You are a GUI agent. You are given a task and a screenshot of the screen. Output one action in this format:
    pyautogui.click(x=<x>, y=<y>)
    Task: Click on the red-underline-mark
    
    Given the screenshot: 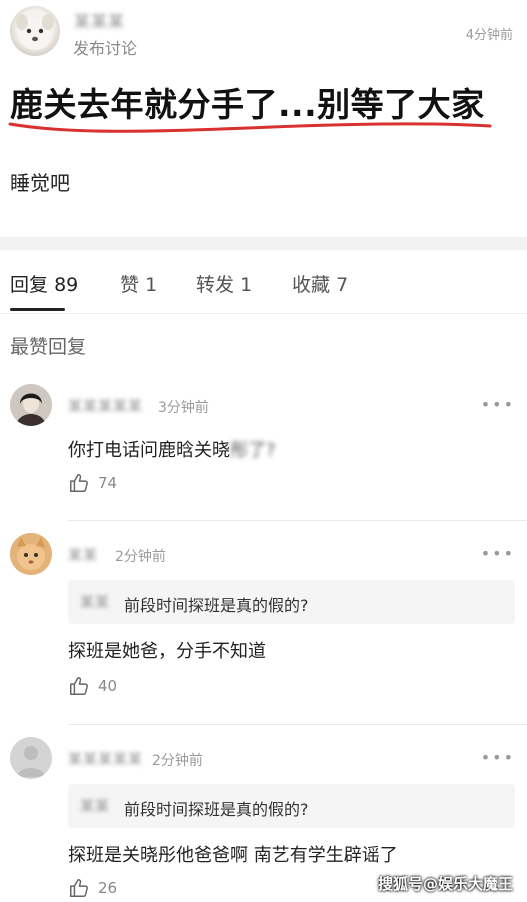 What is the action you would take?
    pyautogui.click(x=250, y=127)
    